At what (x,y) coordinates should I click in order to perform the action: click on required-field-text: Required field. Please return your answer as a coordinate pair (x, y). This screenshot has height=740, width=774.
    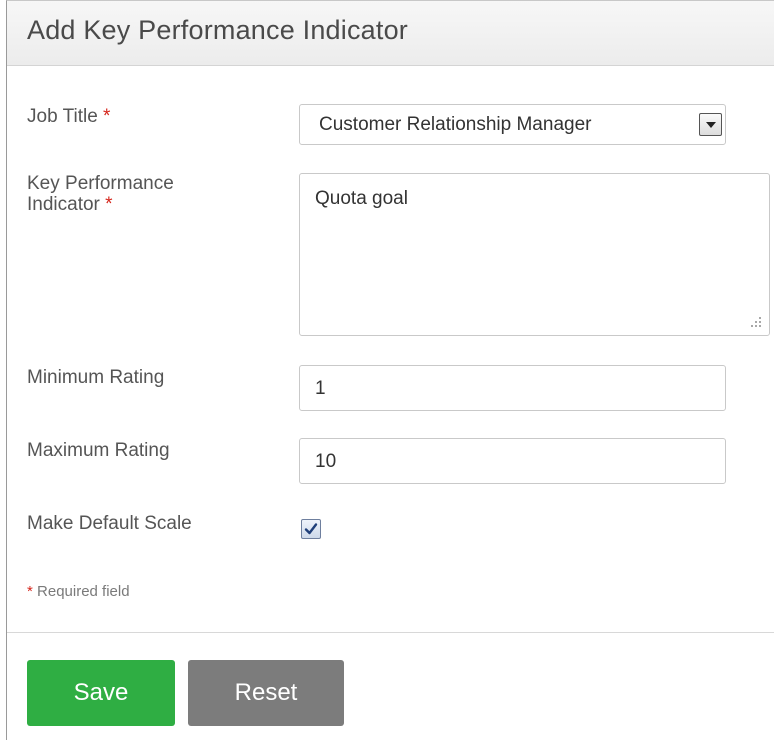
    Looking at the image, I should click on (83, 591).